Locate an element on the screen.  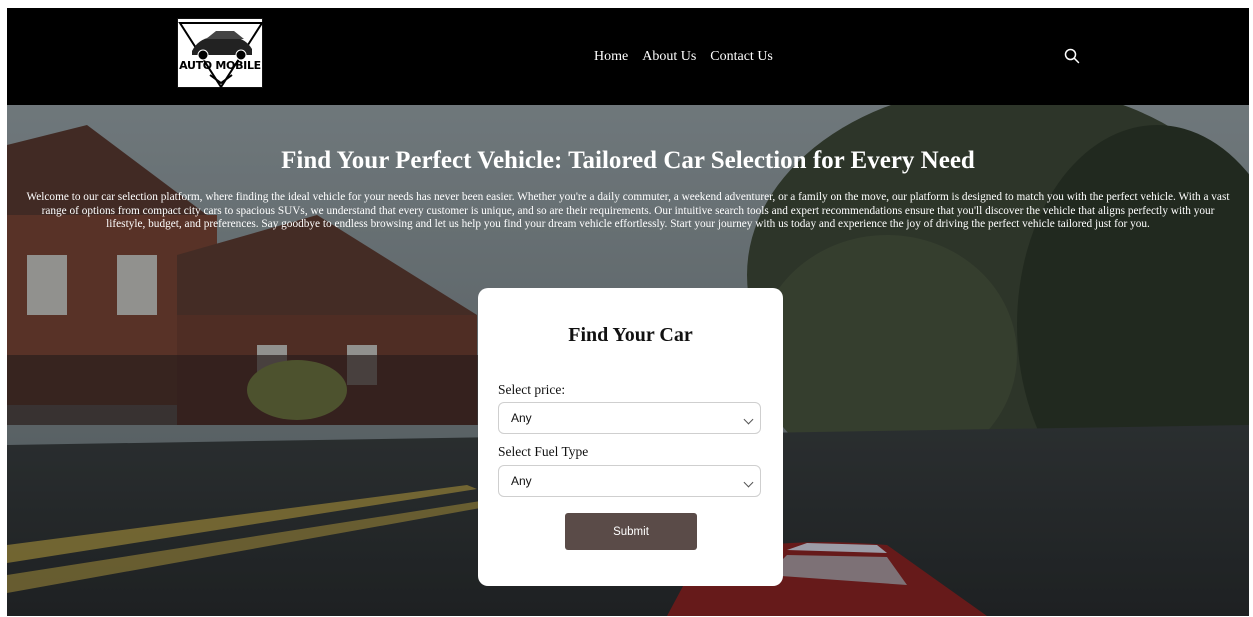
car-logo-icon is located at coordinates (221, 55).